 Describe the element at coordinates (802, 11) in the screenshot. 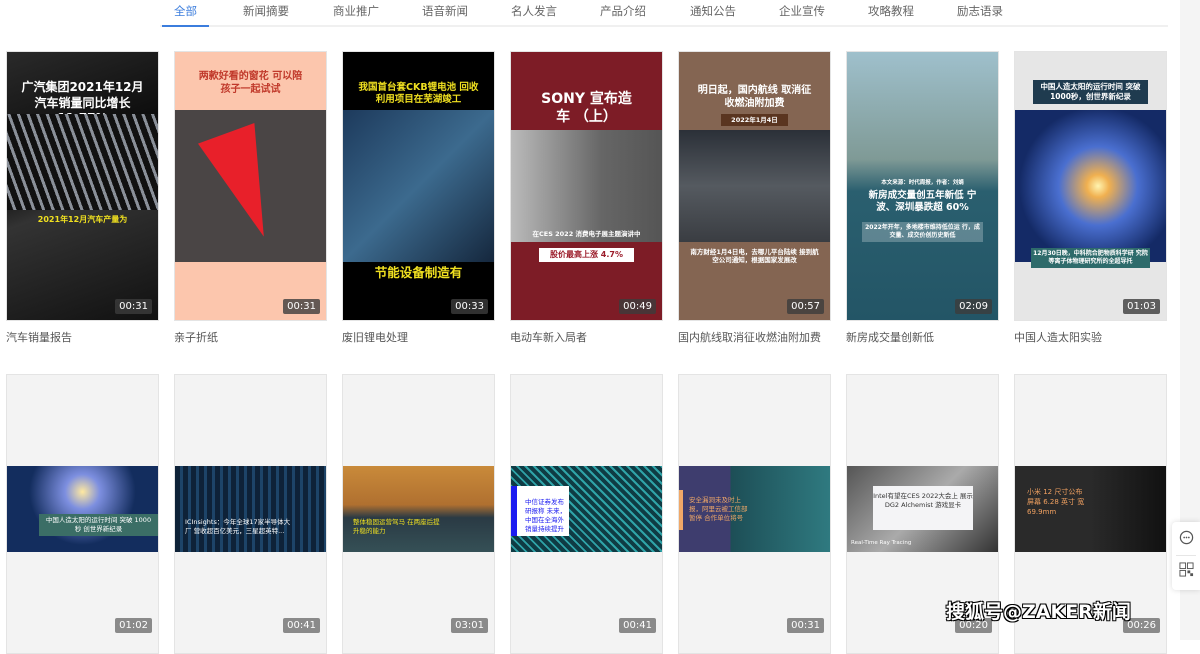

I see `tab-corporate: 企业宣传` at that location.